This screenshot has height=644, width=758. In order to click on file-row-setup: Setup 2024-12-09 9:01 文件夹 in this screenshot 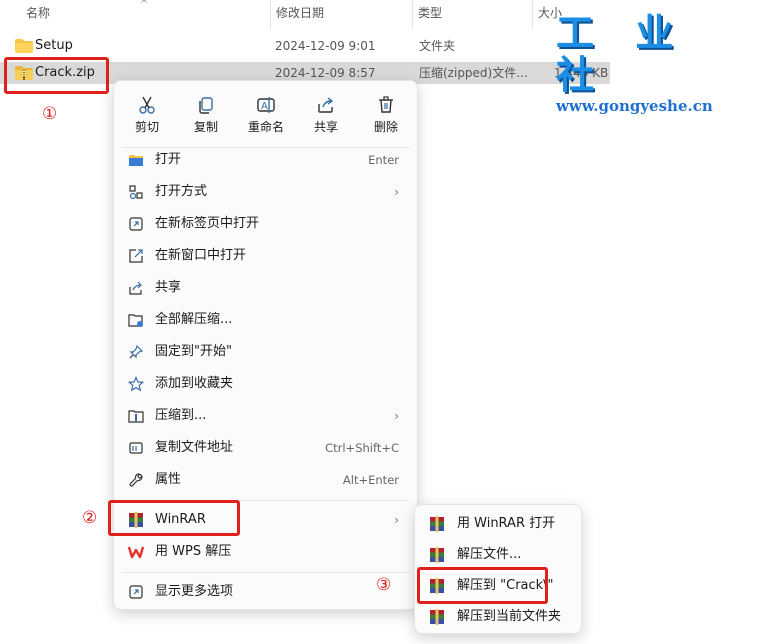, I will do `click(305, 46)`.